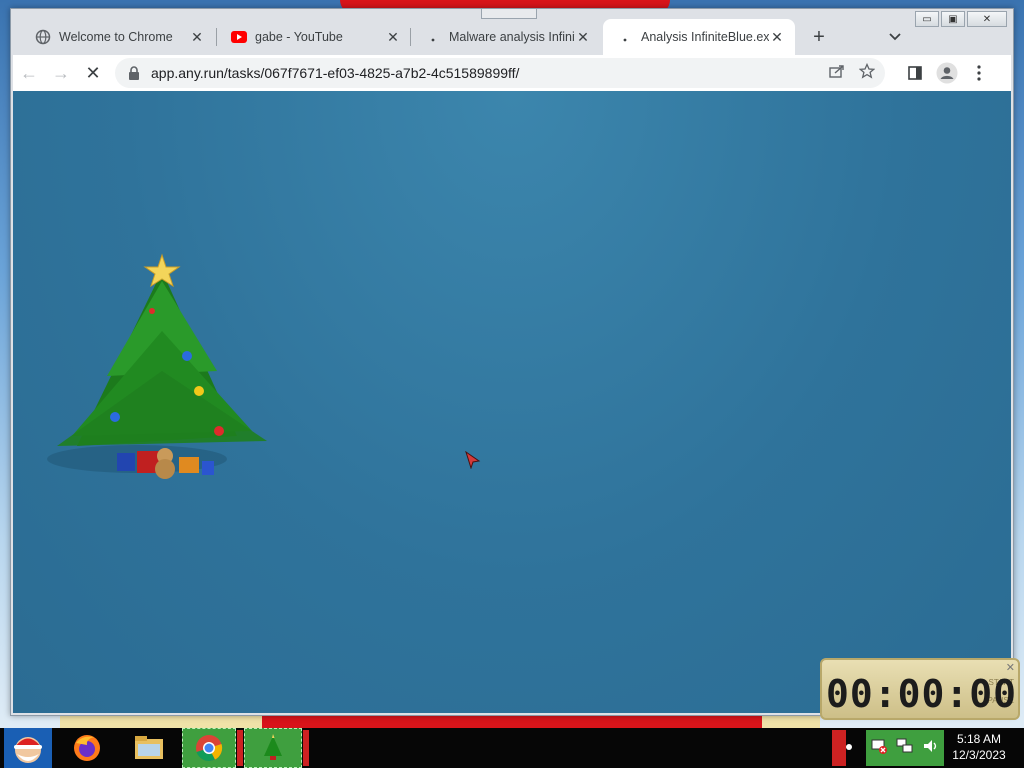  I want to click on clock-time: 5:18 AM, so click(979, 739).